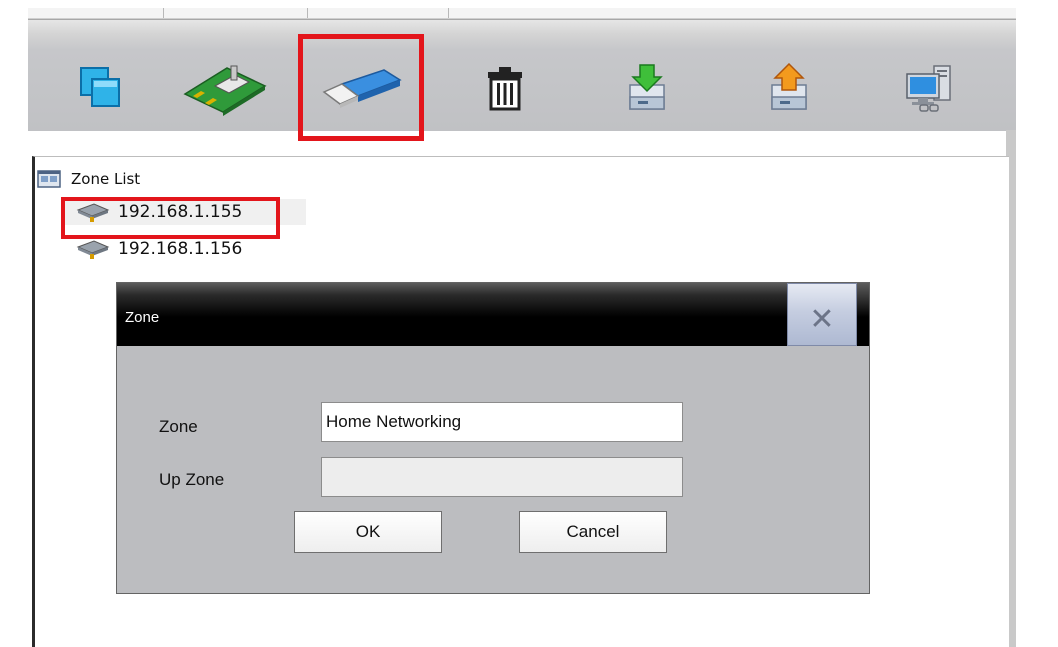 The image size is (1058, 647). Describe the element at coordinates (863, 314) in the screenshot. I see `dialog-title-bar-edge` at that location.